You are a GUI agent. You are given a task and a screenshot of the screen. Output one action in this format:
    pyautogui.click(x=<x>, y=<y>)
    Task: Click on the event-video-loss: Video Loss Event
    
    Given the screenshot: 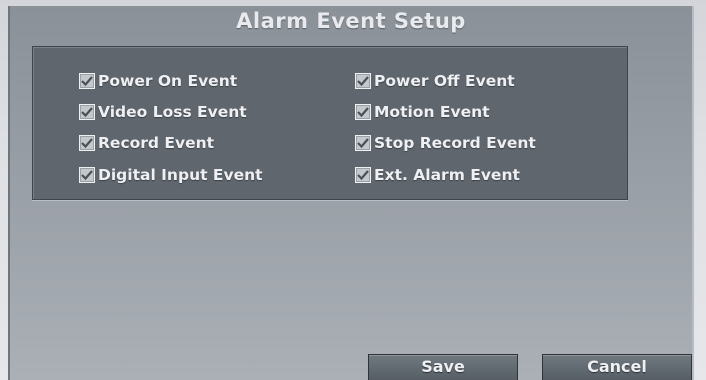 What is the action you would take?
    pyautogui.click(x=163, y=112)
    